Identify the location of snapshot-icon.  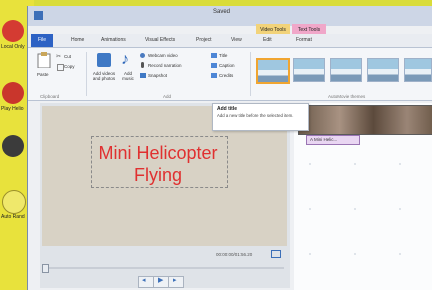
(143, 75).